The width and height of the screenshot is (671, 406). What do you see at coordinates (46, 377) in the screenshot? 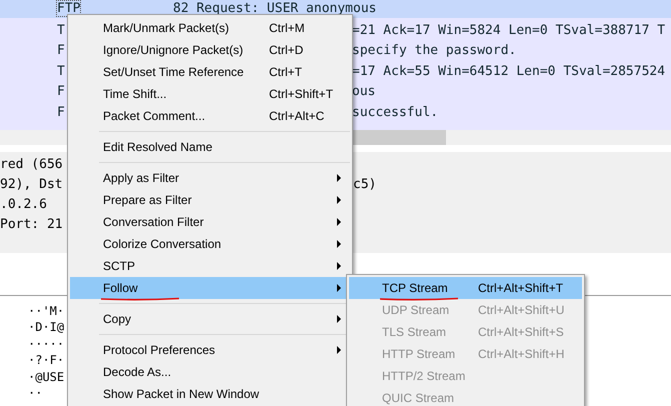
I see `byte-ascii-text: ·@USE` at bounding box center [46, 377].